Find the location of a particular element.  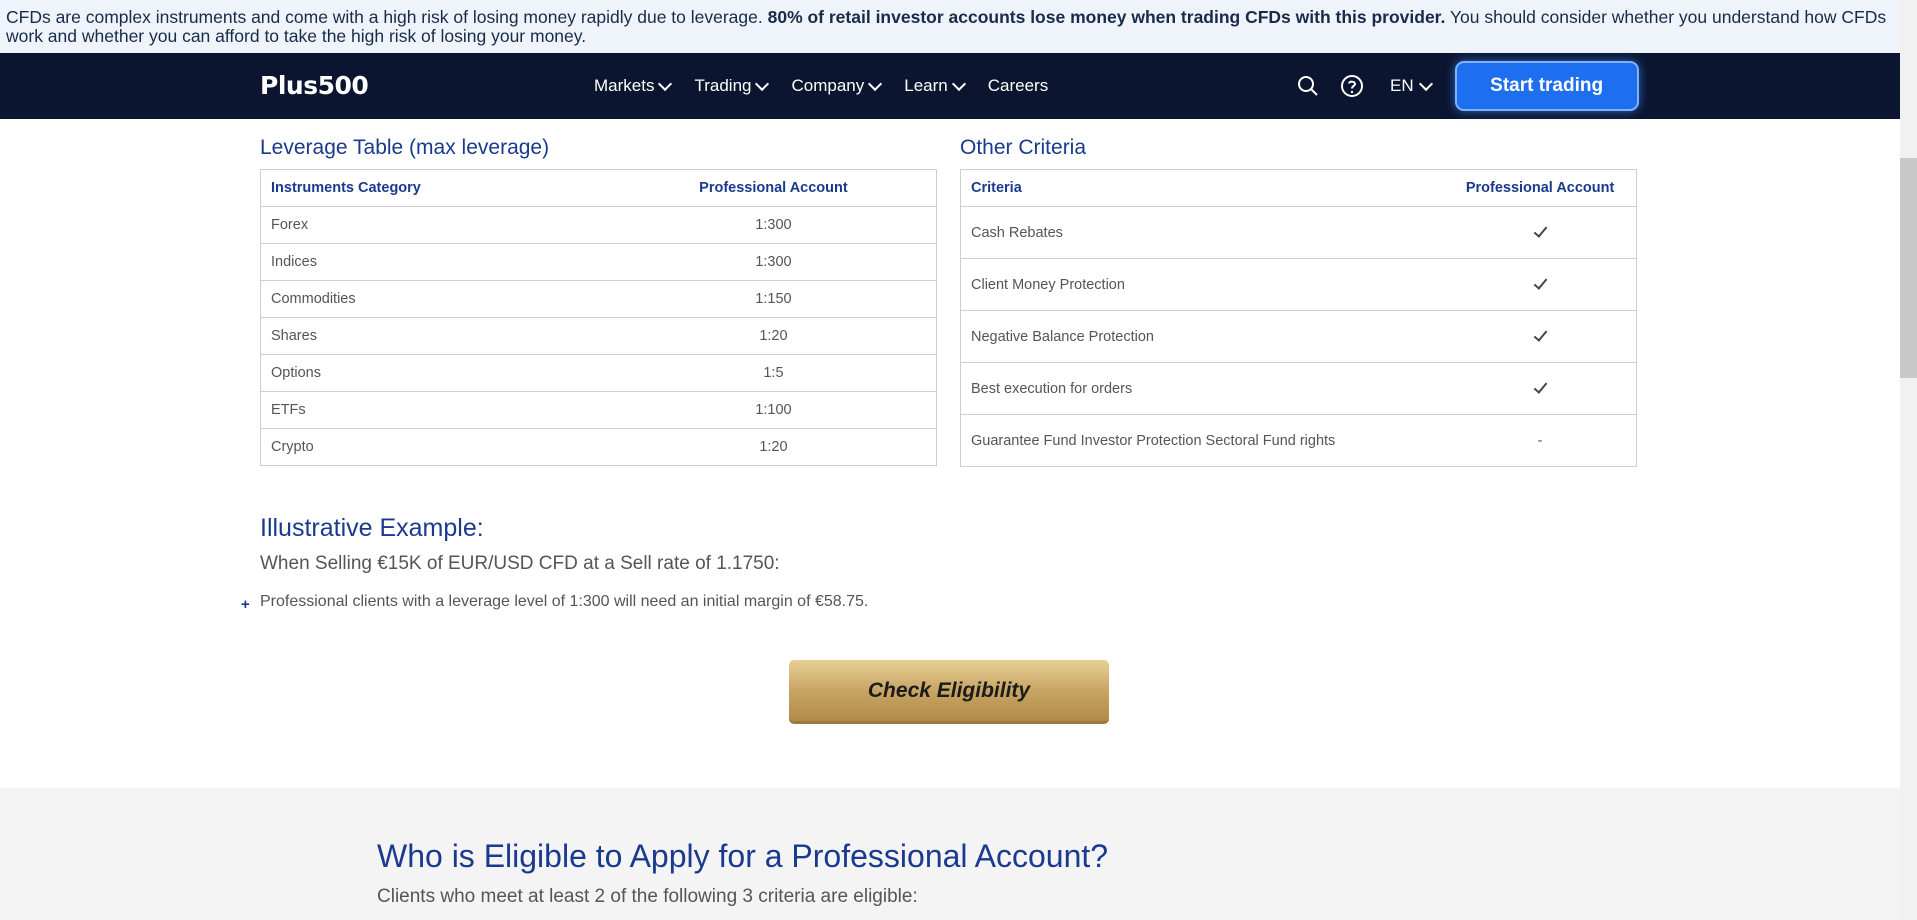

table-row: Negative Balance Protection is located at coordinates (1298, 336).